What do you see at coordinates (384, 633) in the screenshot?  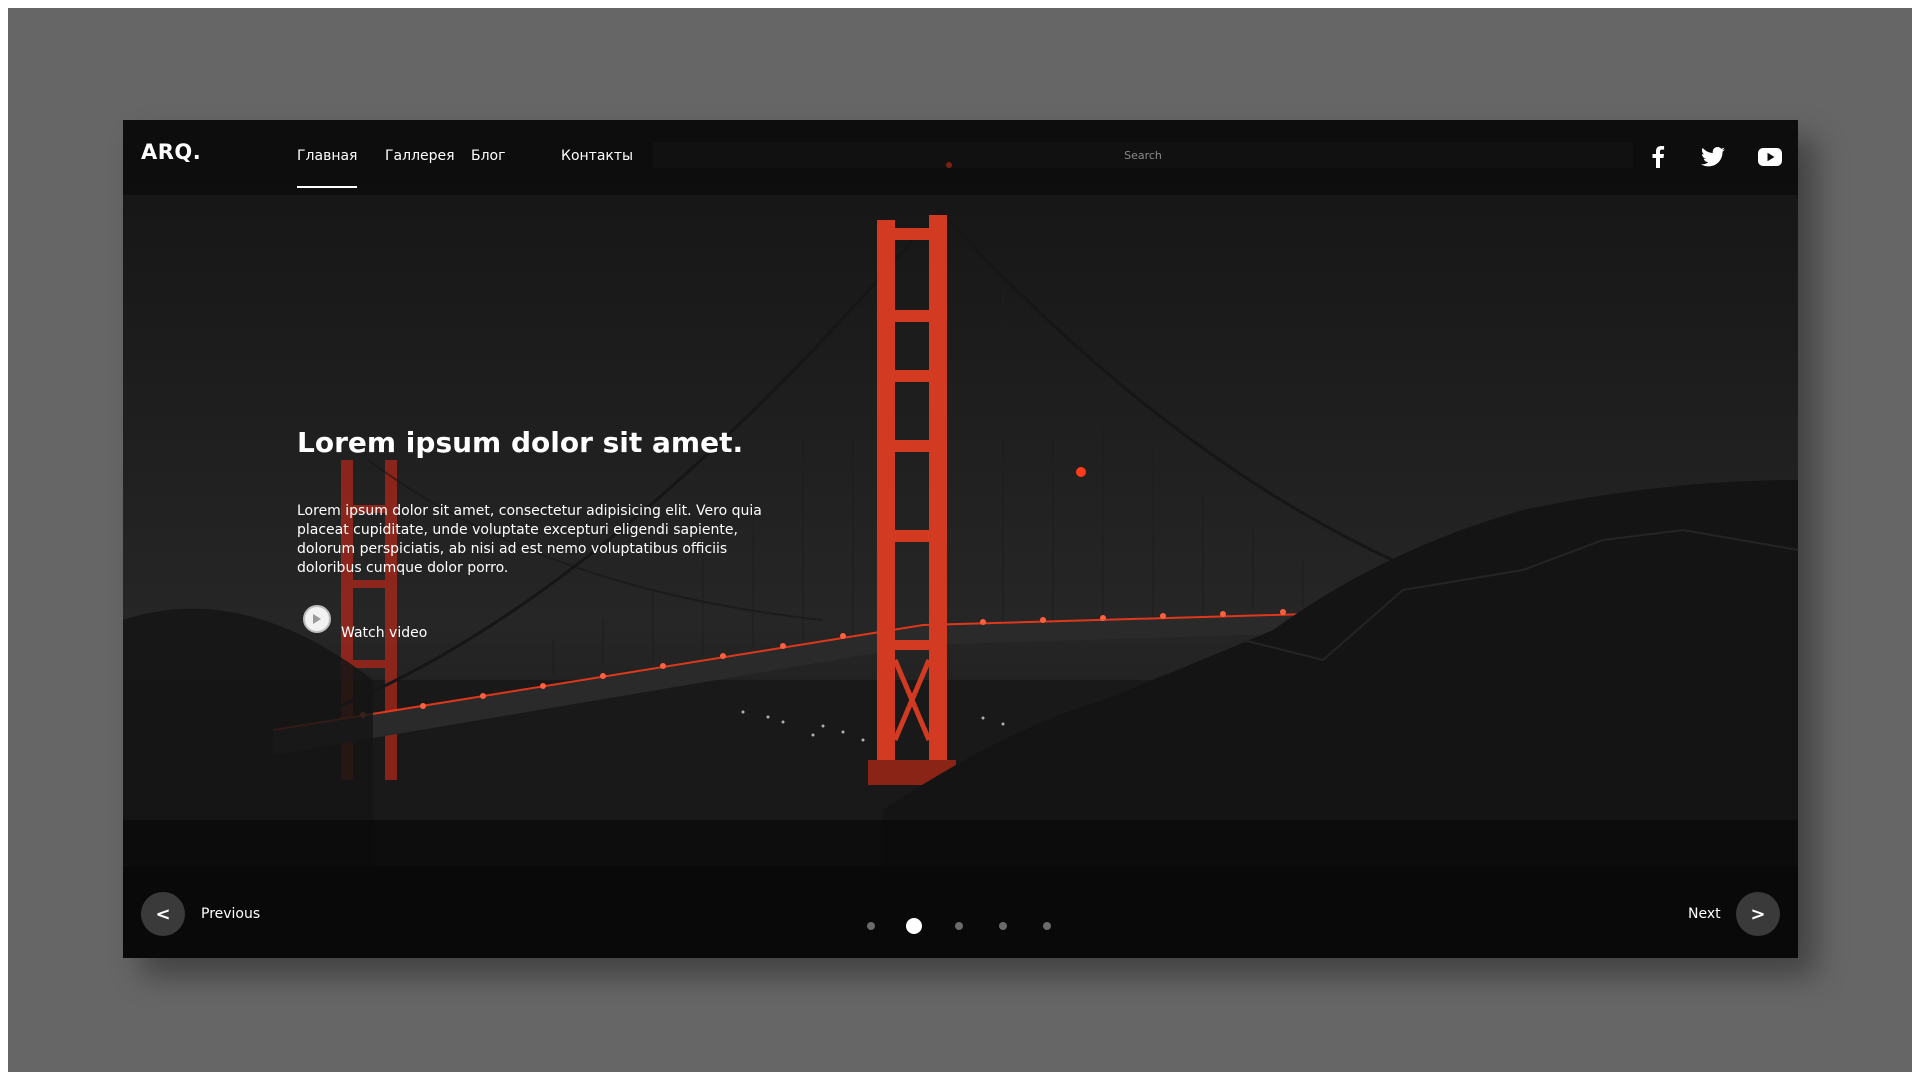 I see `watch-video-label: Watch video` at bounding box center [384, 633].